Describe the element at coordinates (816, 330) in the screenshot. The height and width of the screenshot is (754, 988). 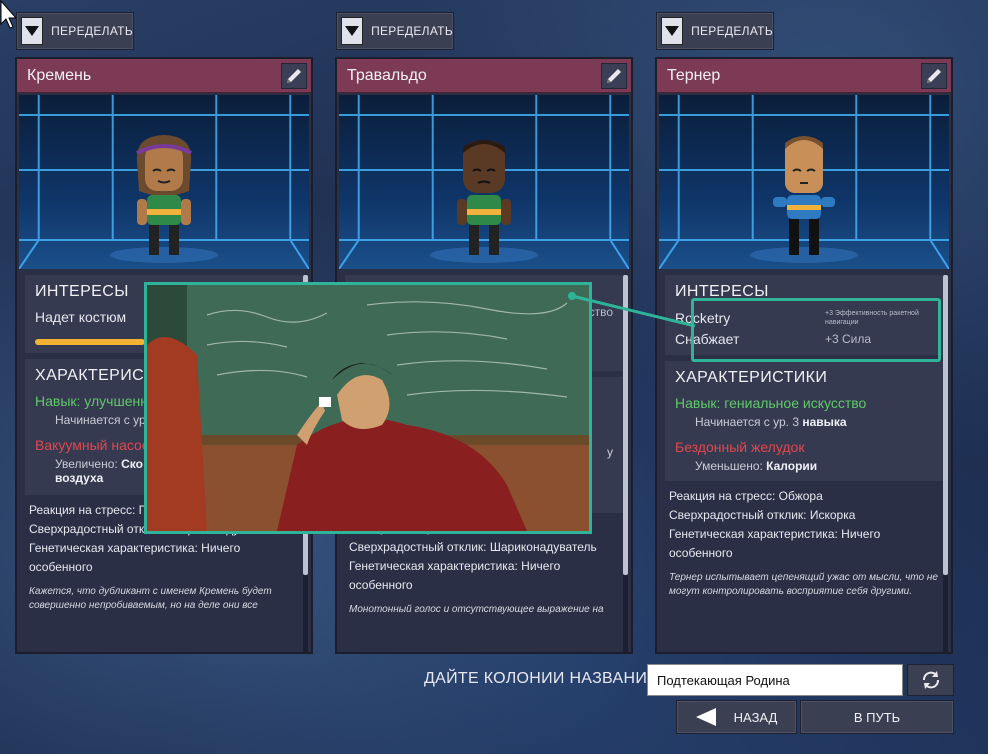
I see `interests-highlight-box` at that location.